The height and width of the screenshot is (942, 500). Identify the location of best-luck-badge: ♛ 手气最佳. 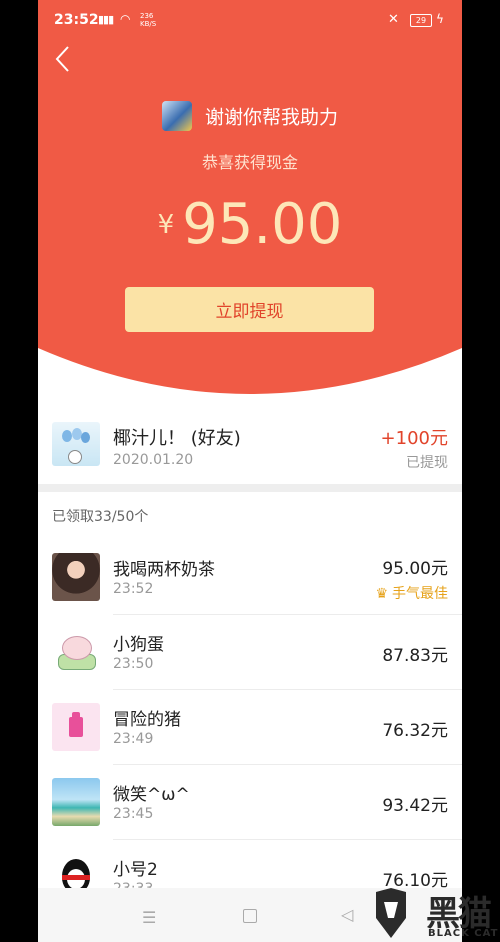
(411, 593).